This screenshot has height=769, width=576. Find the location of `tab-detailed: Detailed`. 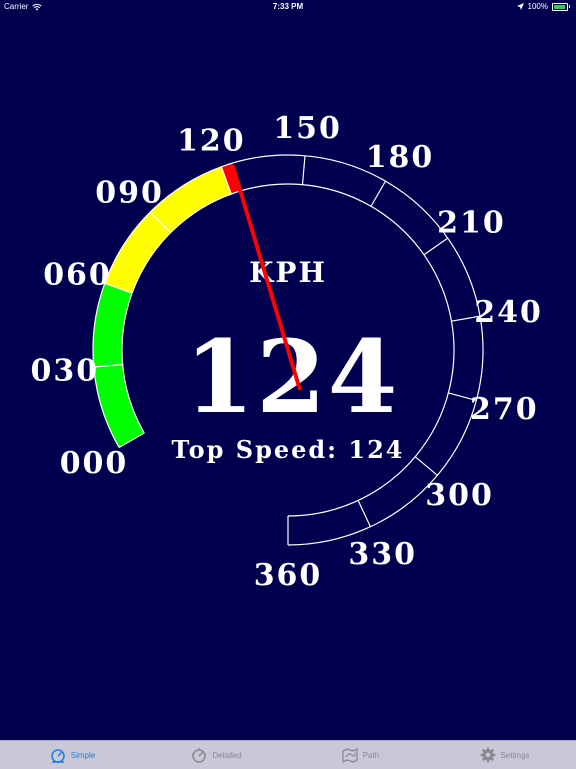

tab-detailed: Detailed is located at coordinates (216, 755).